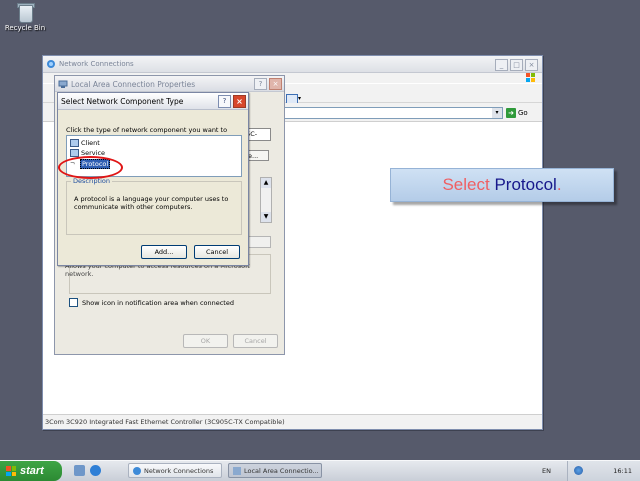 The height and width of the screenshot is (481, 640). I want to click on internet-explorer-icon, so click(95, 470).